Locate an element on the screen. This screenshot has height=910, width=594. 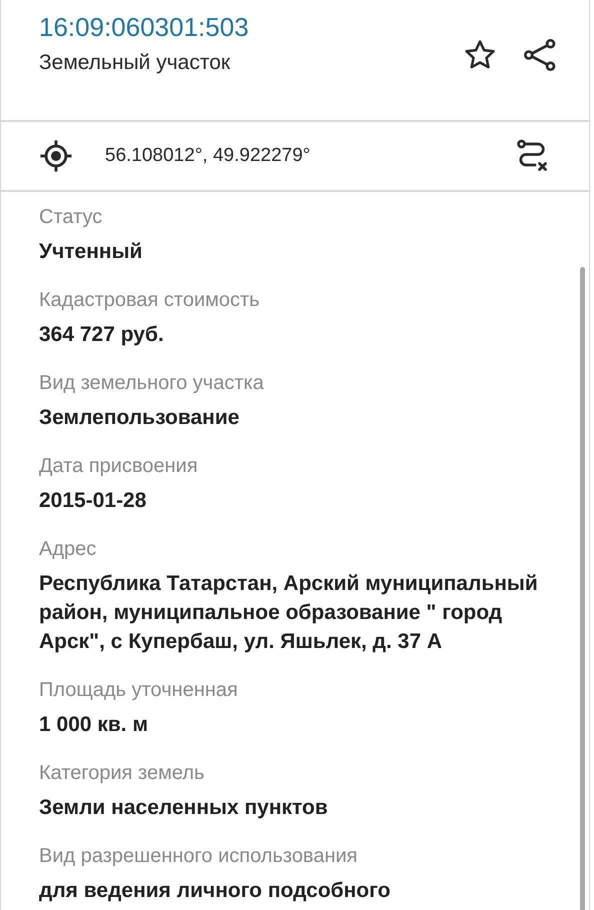
route-icon is located at coordinates (532, 156).